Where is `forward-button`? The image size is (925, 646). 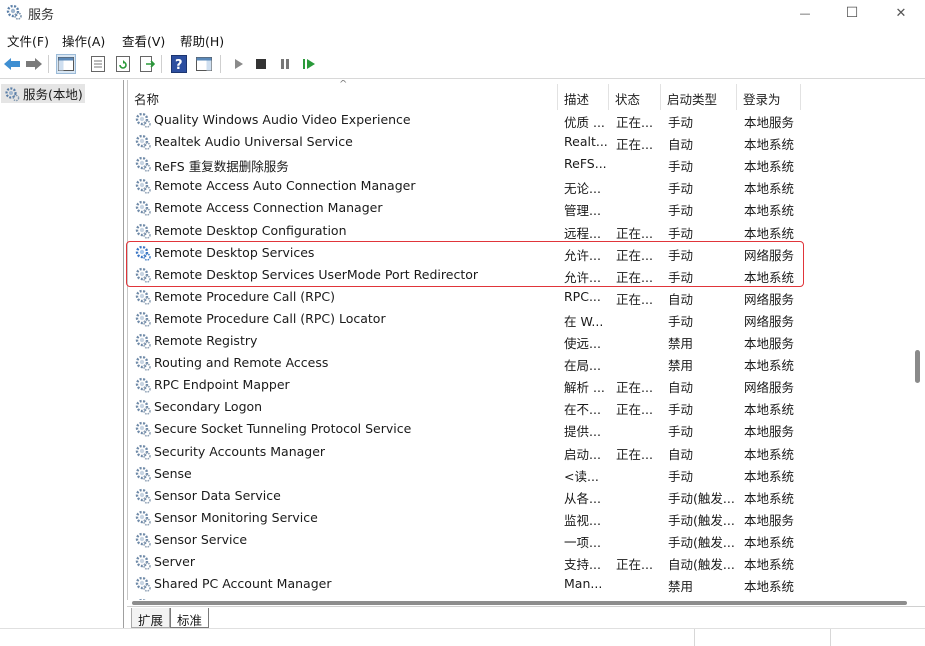 forward-button is located at coordinates (34, 64).